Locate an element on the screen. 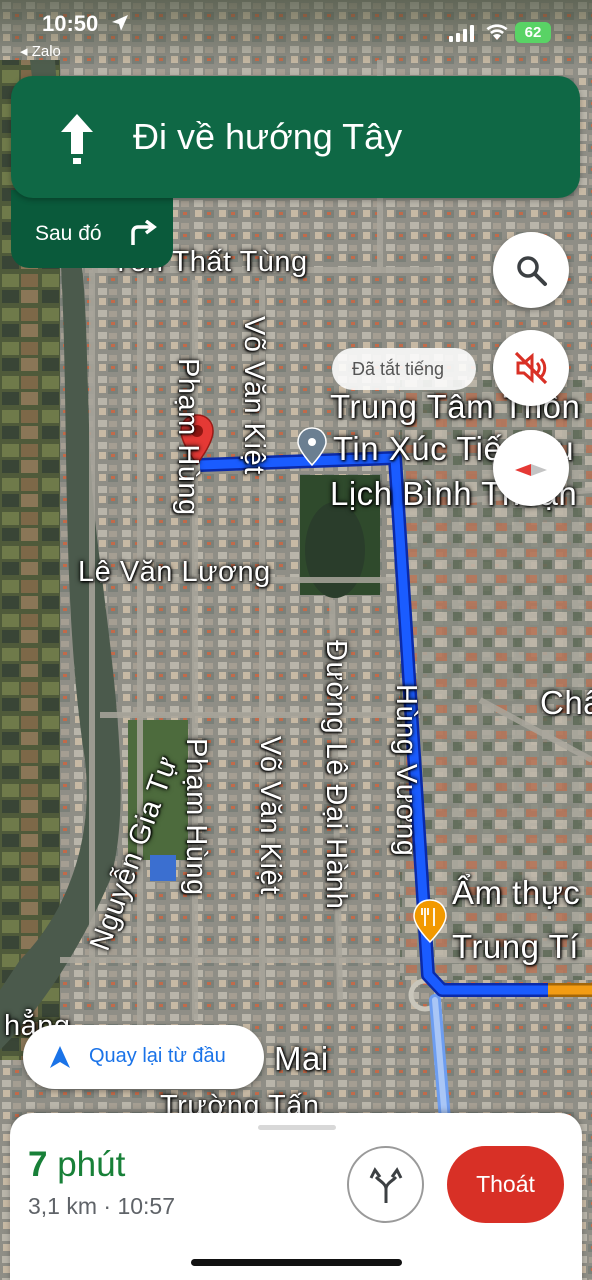  trip-duration: 7 phút is located at coordinates (76, 1165).